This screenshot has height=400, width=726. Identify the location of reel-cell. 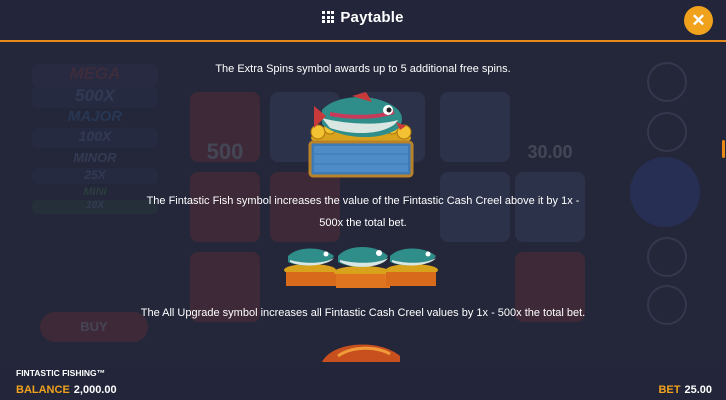
(475, 127).